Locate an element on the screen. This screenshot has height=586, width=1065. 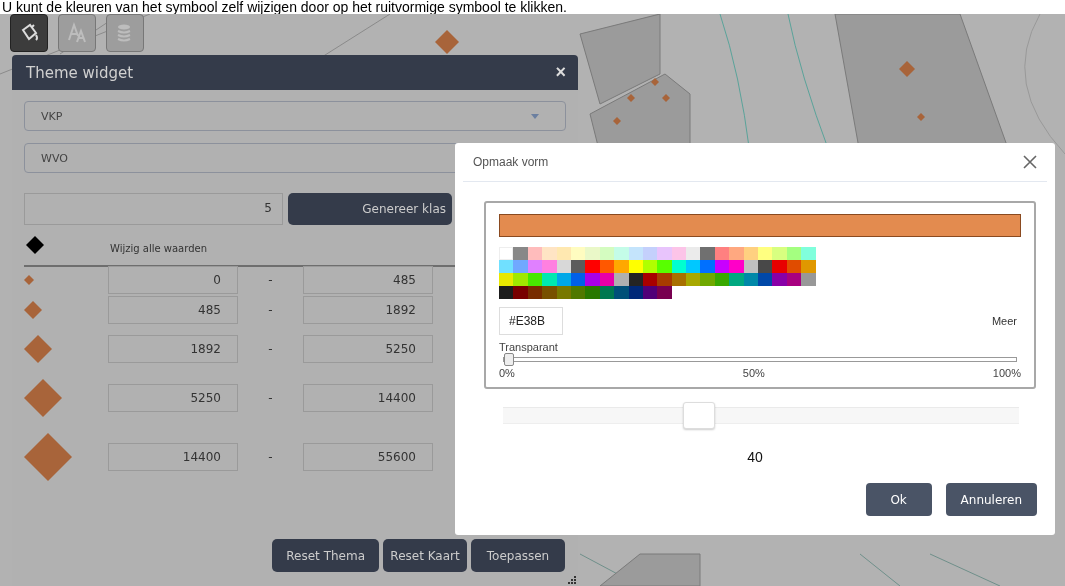
database-button is located at coordinates (125, 33).